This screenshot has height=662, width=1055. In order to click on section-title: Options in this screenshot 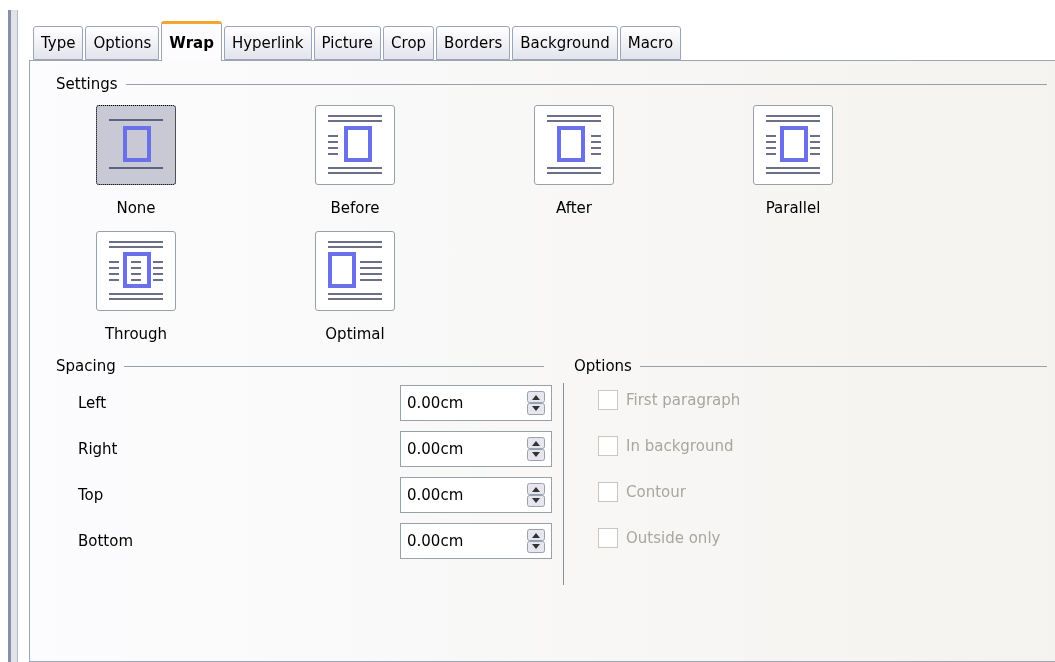, I will do `click(603, 366)`.